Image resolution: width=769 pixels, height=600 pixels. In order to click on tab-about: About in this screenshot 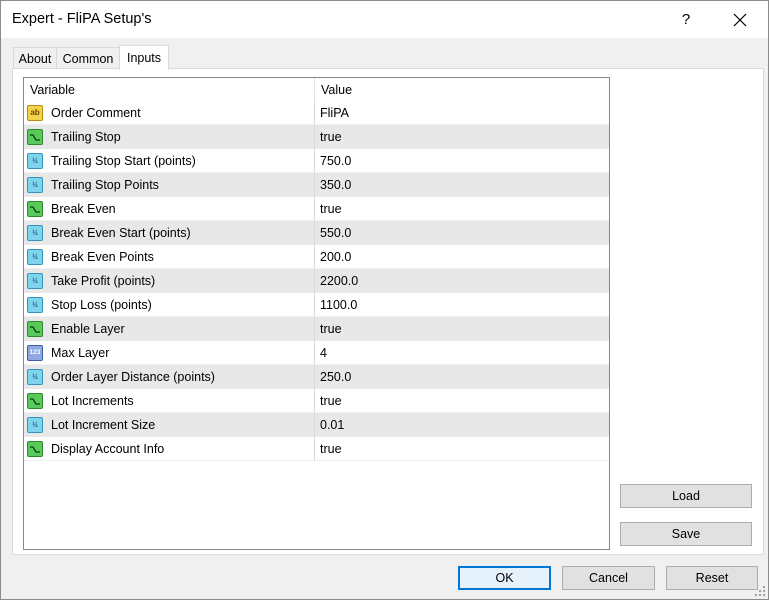, I will do `click(35, 58)`.